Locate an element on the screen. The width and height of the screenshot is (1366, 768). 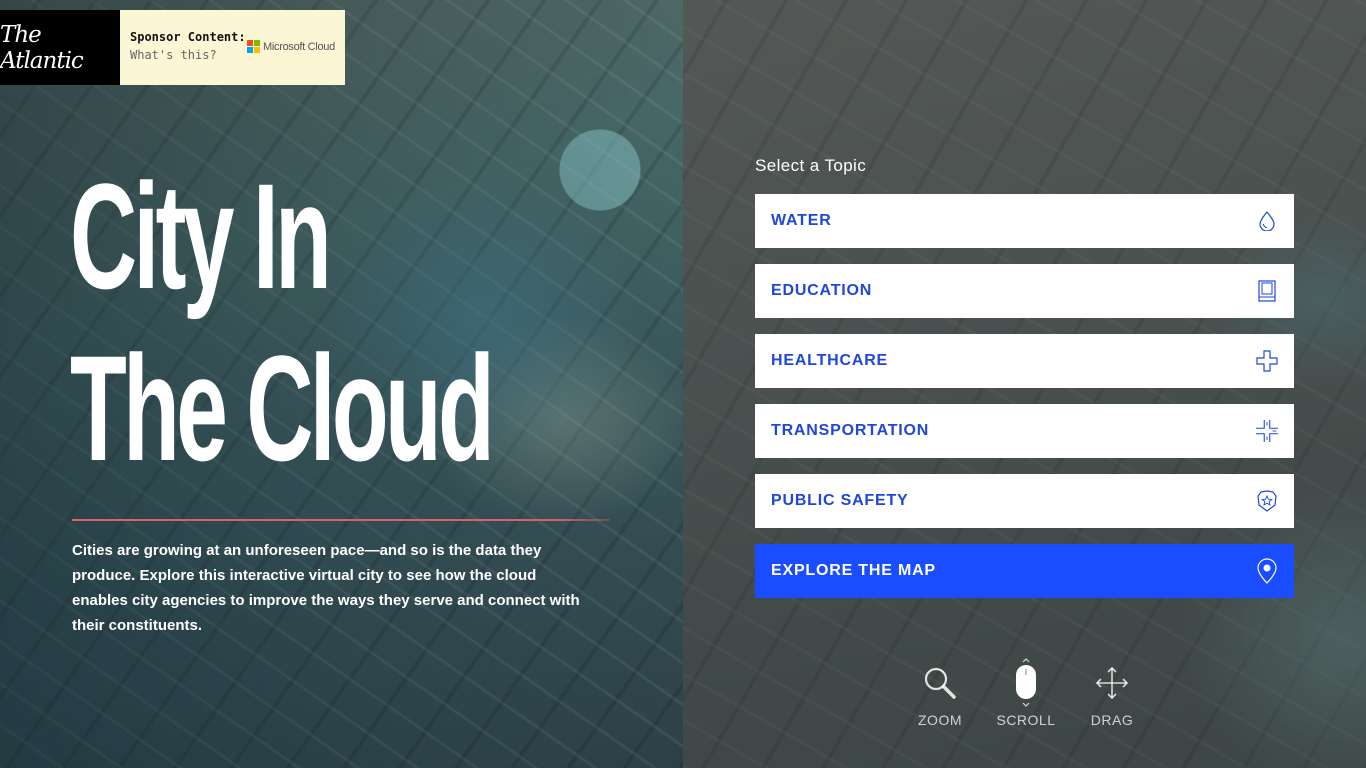
title-line-1: City In is located at coordinates (201, 236).